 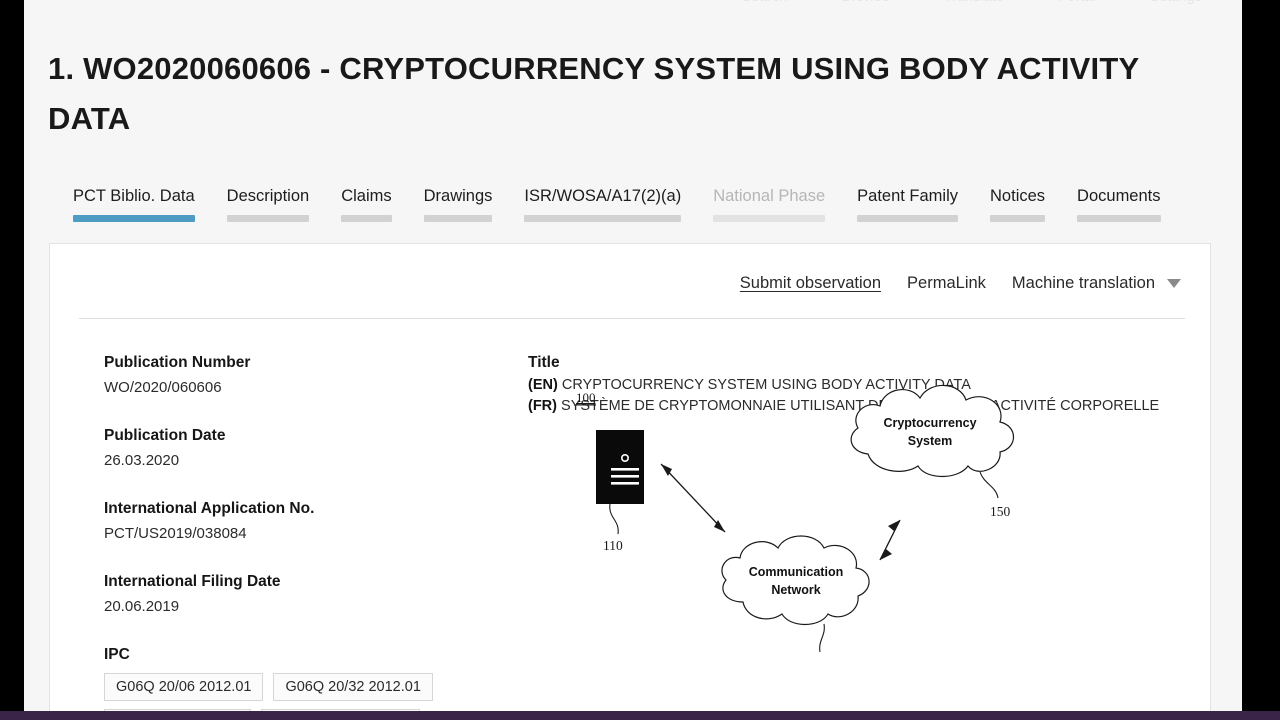 I want to click on field-label: International Filing Date, so click(x=192, y=581).